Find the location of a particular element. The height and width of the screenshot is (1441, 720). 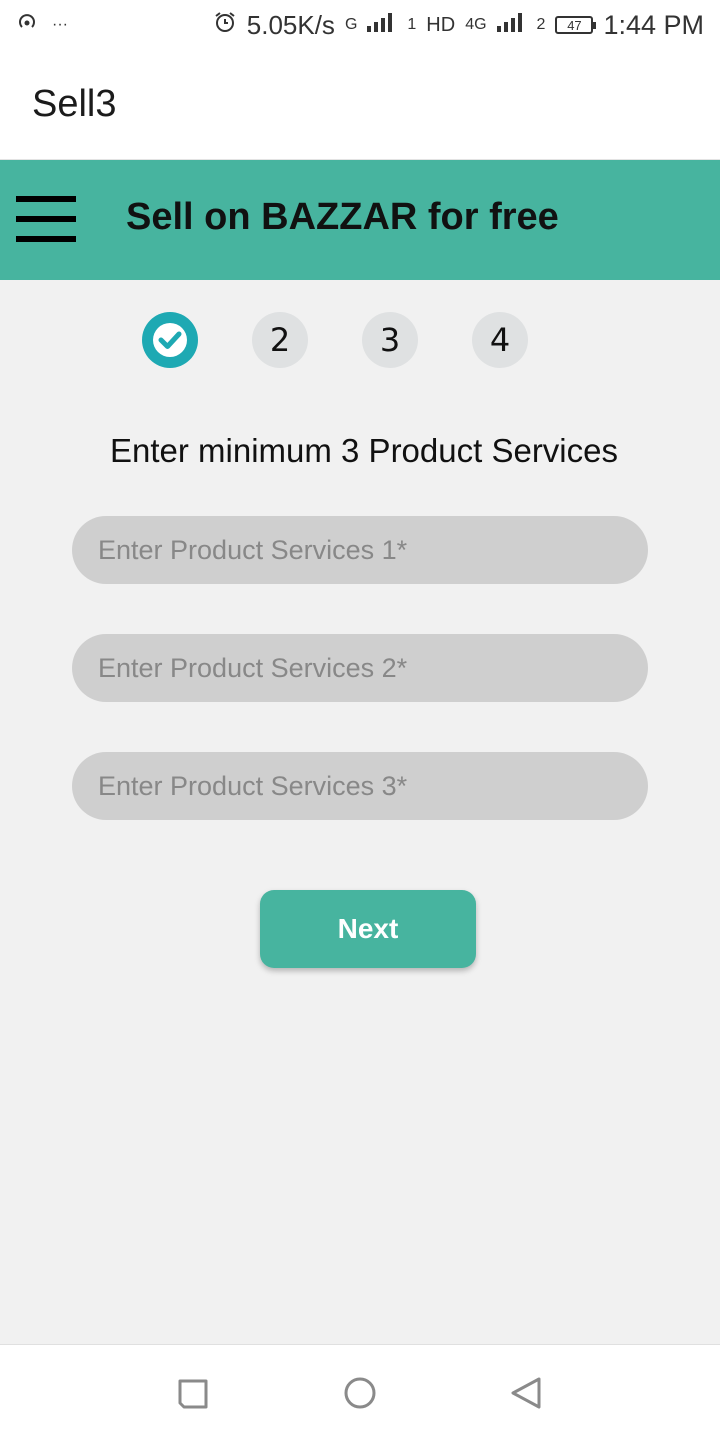

hamburger-icon is located at coordinates (46, 221).